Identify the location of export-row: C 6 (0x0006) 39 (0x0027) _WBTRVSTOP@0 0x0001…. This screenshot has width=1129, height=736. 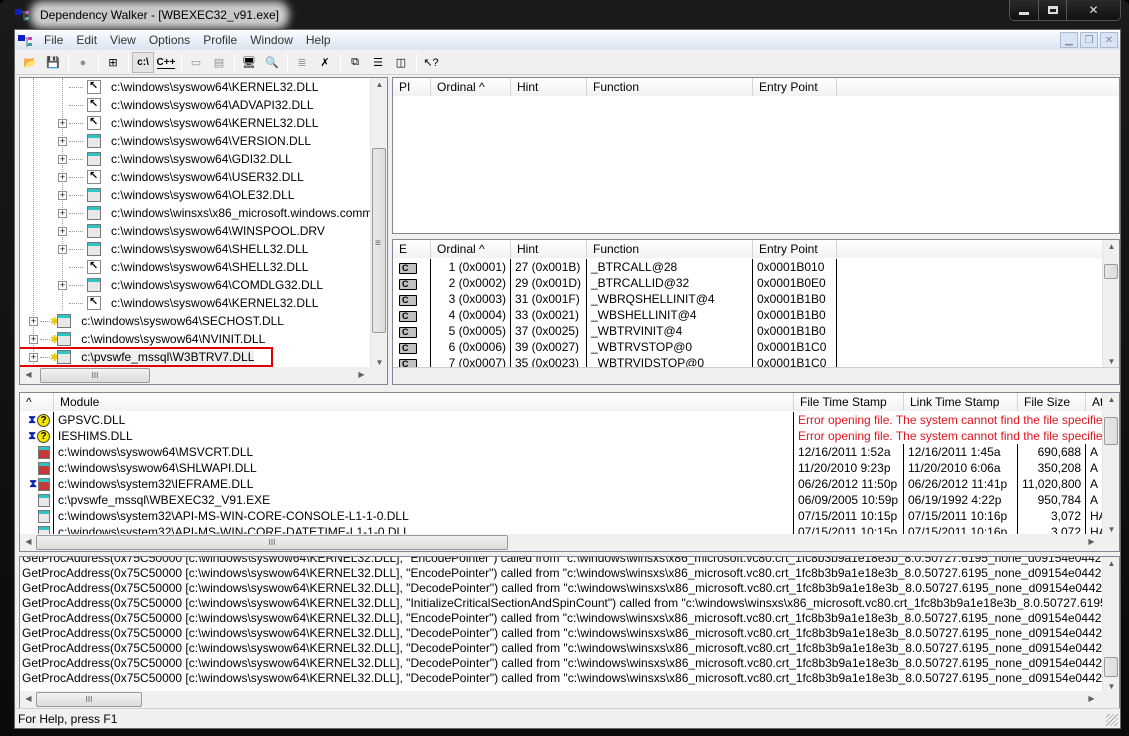
(615, 347).